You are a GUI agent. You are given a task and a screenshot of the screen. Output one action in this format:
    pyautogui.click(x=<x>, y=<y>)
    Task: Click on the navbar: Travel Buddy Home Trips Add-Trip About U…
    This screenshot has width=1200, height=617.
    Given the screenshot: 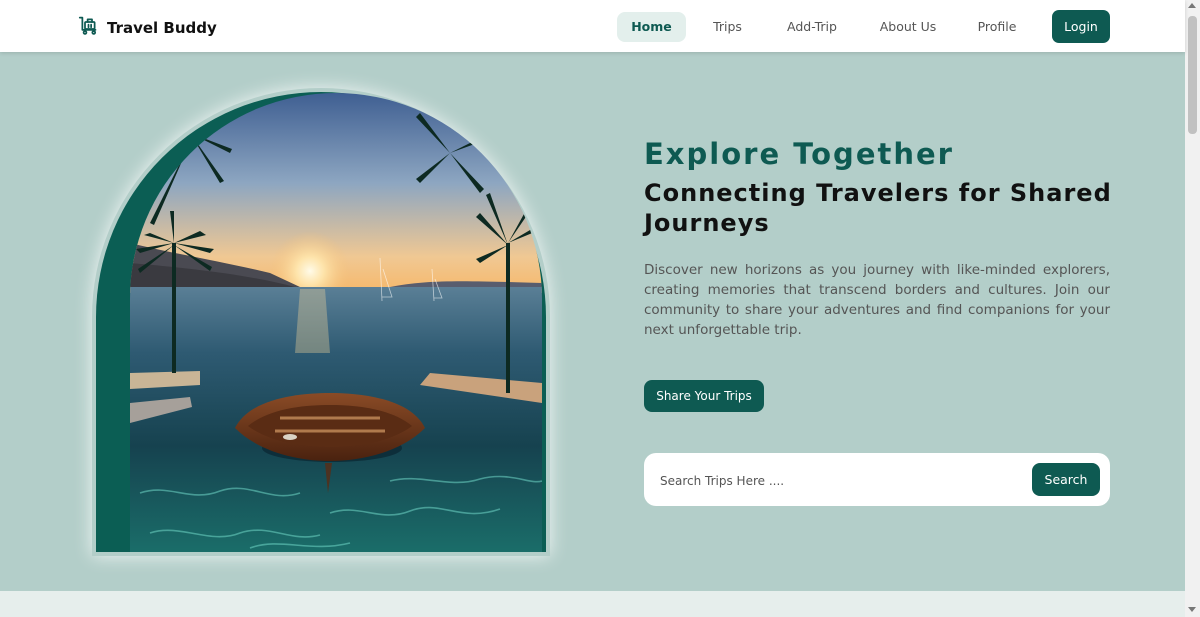 What is the action you would take?
    pyautogui.click(x=592, y=26)
    